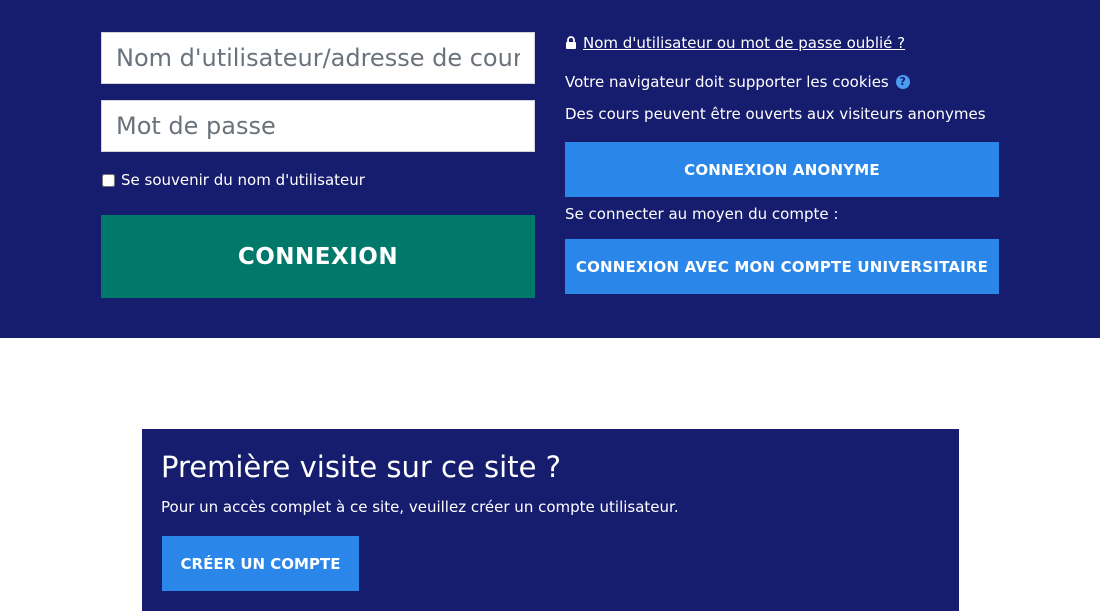 The height and width of the screenshot is (611, 1100). I want to click on guest-login-button: CONNEXION ANONYME, so click(782, 169).